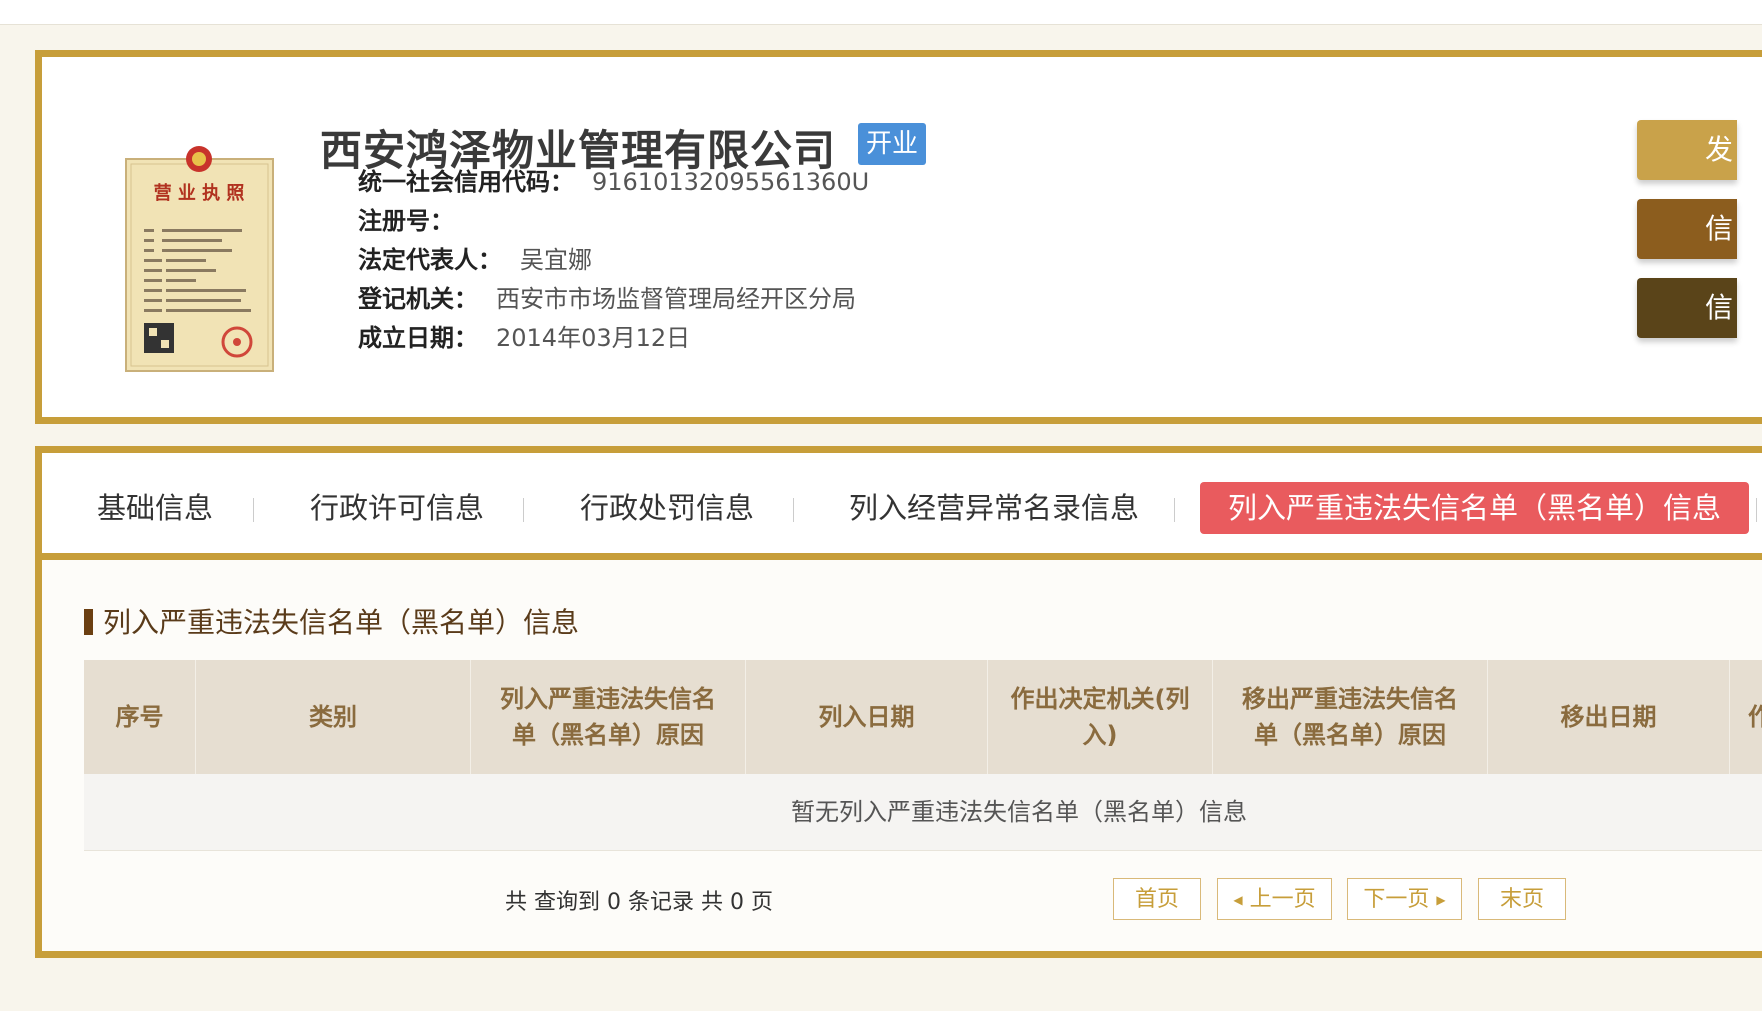 This screenshot has width=1762, height=1011. I want to click on column-header-removal-date: 移出日期, so click(1609, 717).